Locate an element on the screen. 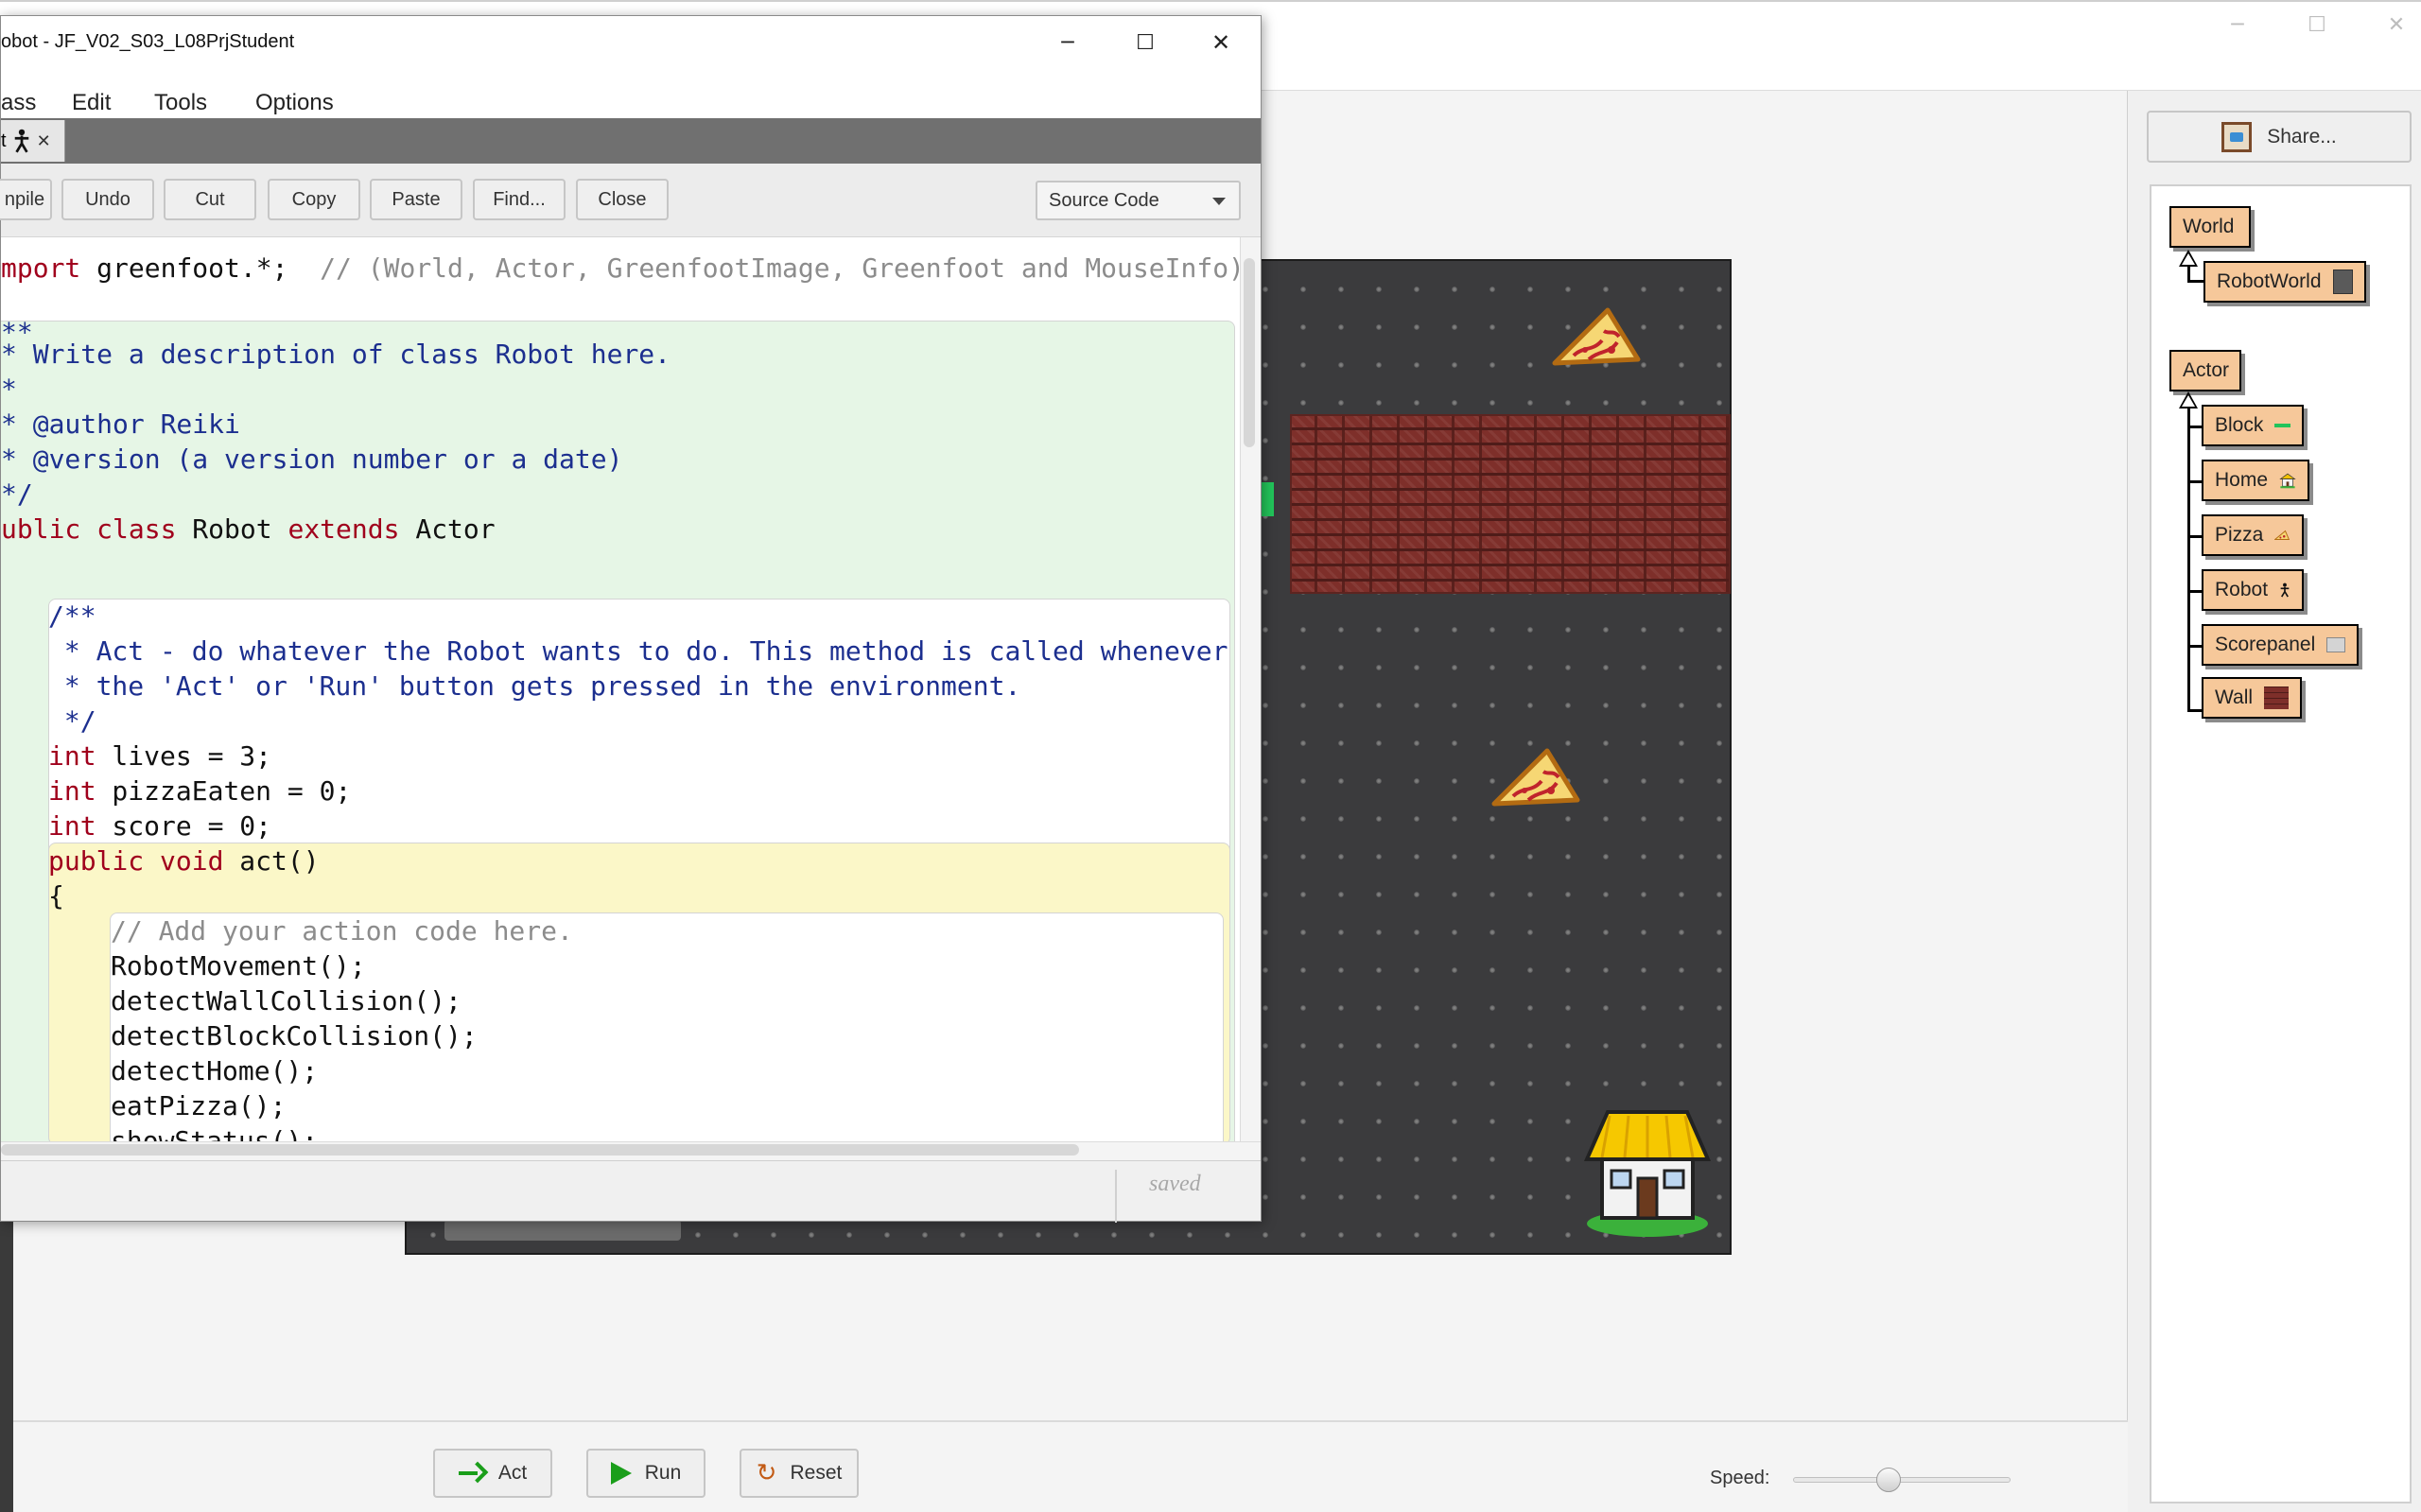  editor-title: obot - JF_V02_S03_L08PrjStudent is located at coordinates (148, 42).